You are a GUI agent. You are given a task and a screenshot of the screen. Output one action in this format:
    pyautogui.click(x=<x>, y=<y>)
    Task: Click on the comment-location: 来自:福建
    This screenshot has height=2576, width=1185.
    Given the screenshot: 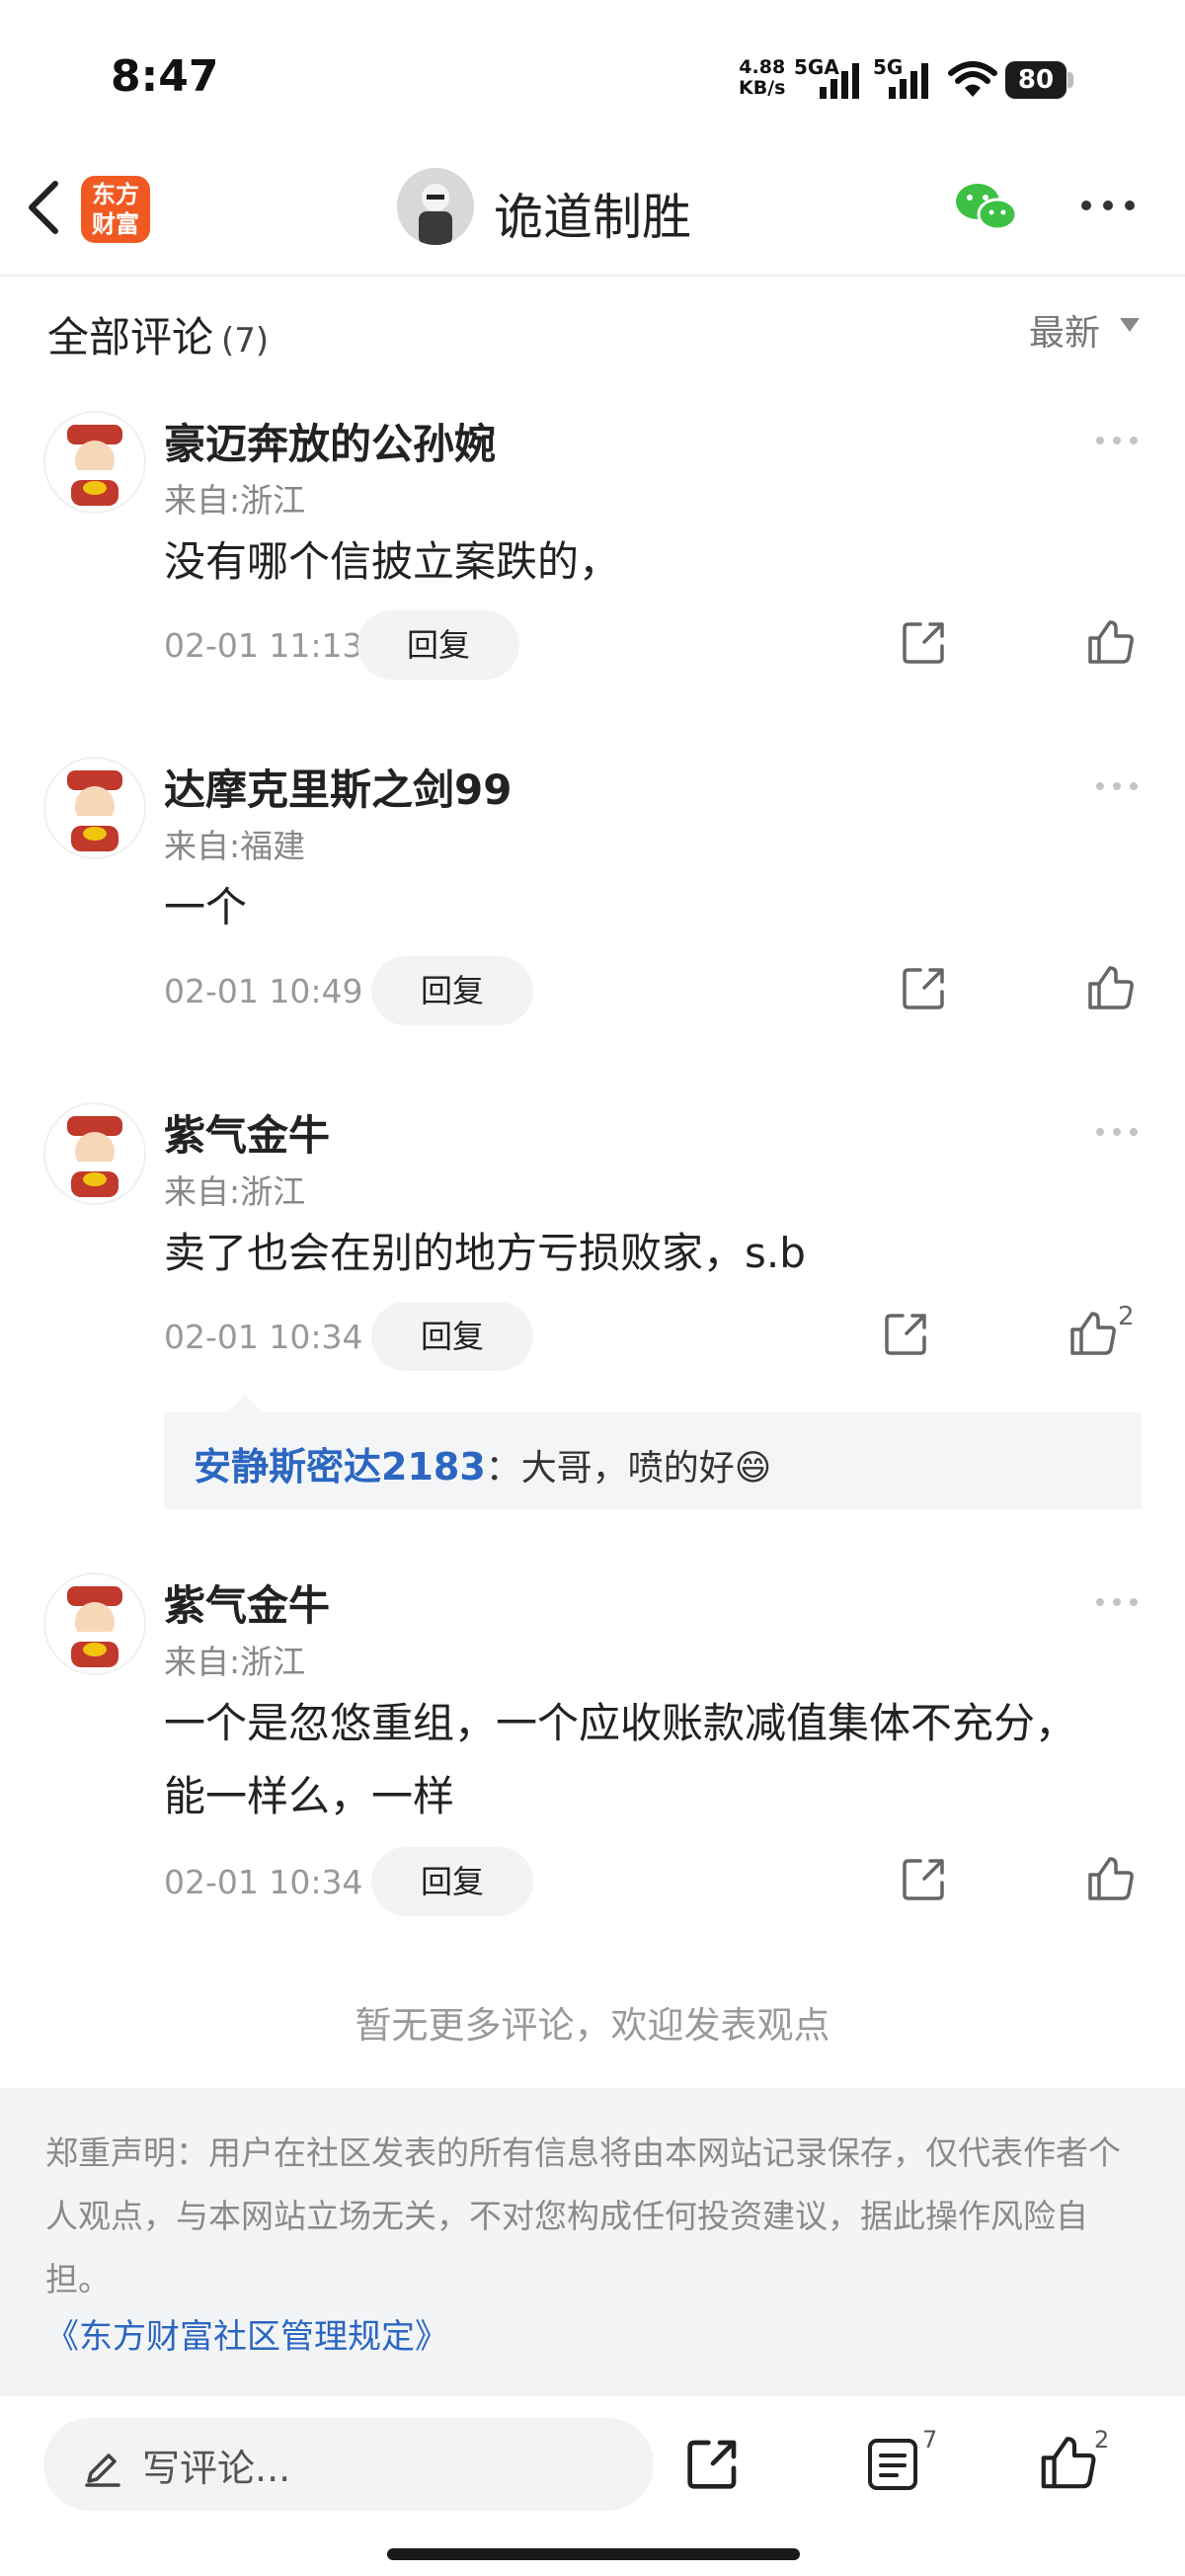 What is the action you would take?
    pyautogui.click(x=235, y=846)
    